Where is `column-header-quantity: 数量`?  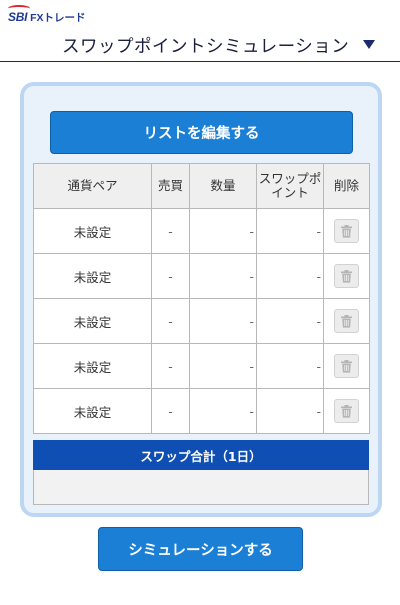 column-header-quantity: 数量 is located at coordinates (223, 186).